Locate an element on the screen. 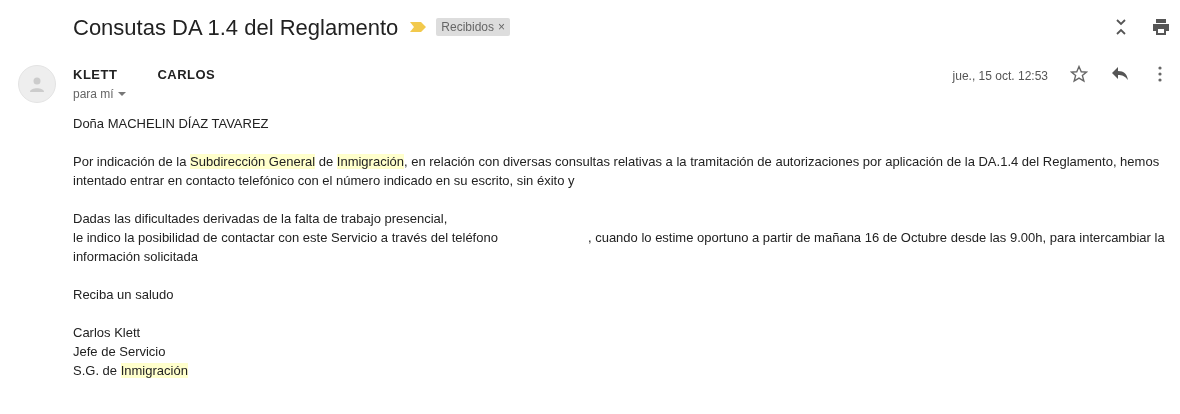  person-icon is located at coordinates (37, 84).